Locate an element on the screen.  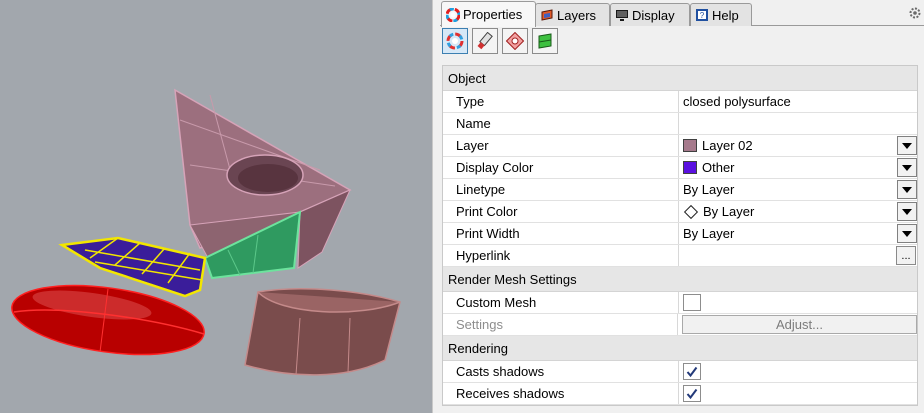
panel-tabstrip: Properties Layers Display ? Help is located at coordinates (682, 13).